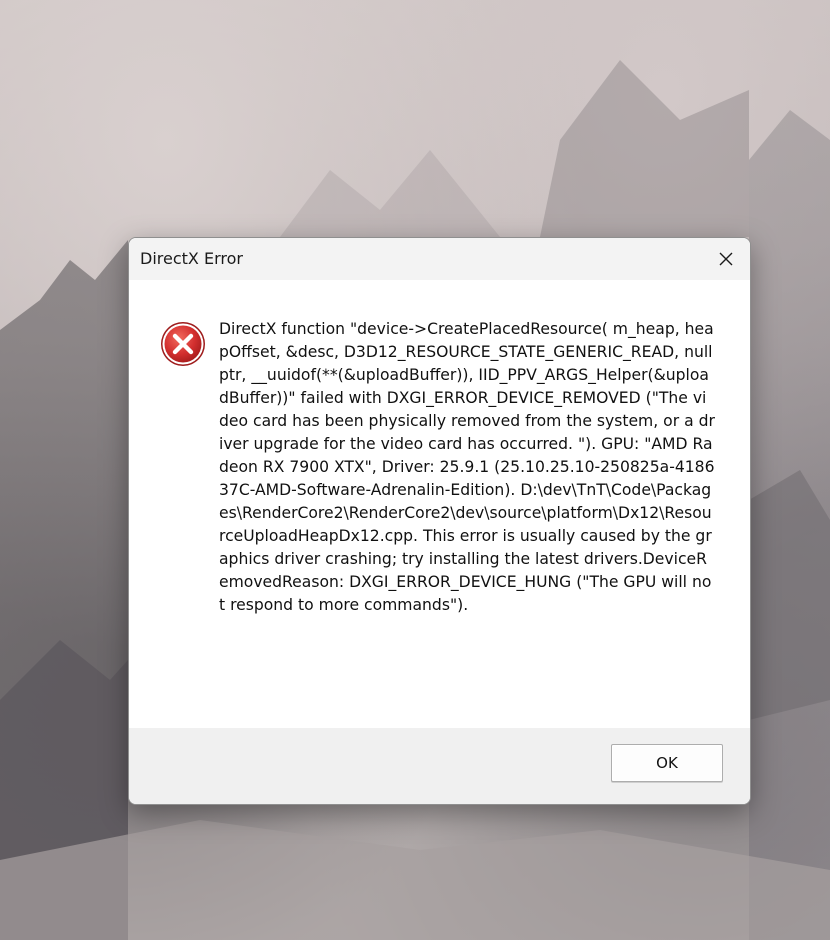 This screenshot has height=940, width=830. Describe the element at coordinates (183, 344) in the screenshot. I see `error-icon` at that location.